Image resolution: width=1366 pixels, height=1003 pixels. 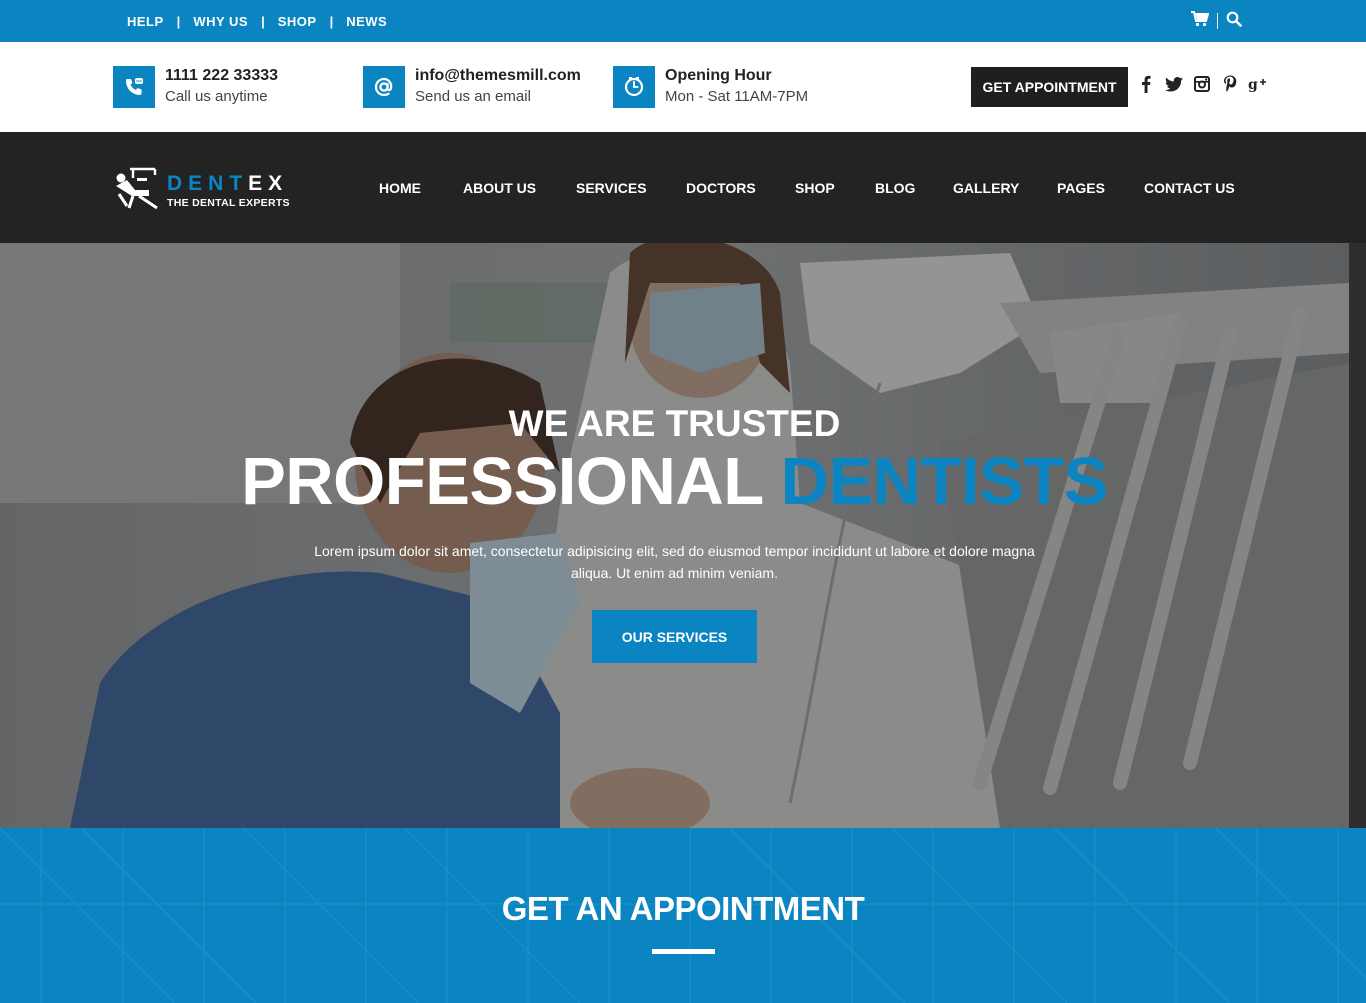 I want to click on hero-title: PROFESSIONAL DENTISTS, so click(x=674, y=481).